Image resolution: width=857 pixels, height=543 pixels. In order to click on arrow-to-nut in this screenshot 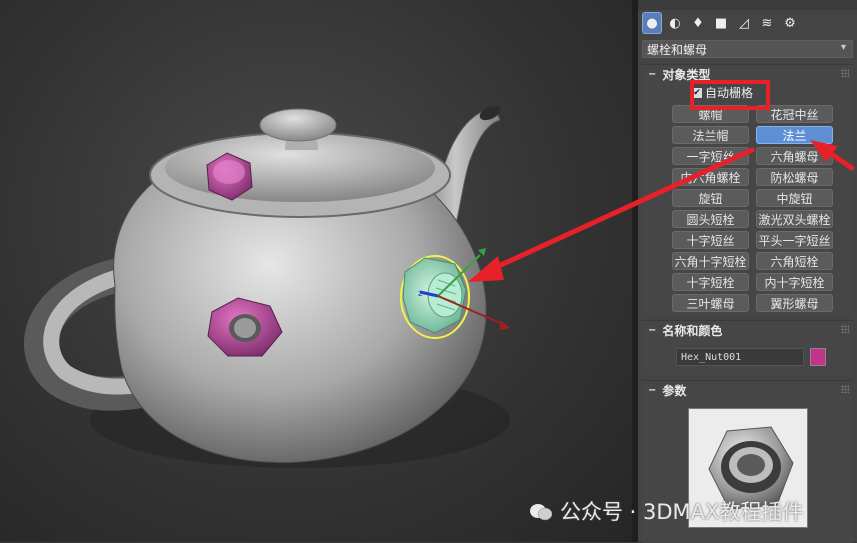, I will do `click(611, 214)`.